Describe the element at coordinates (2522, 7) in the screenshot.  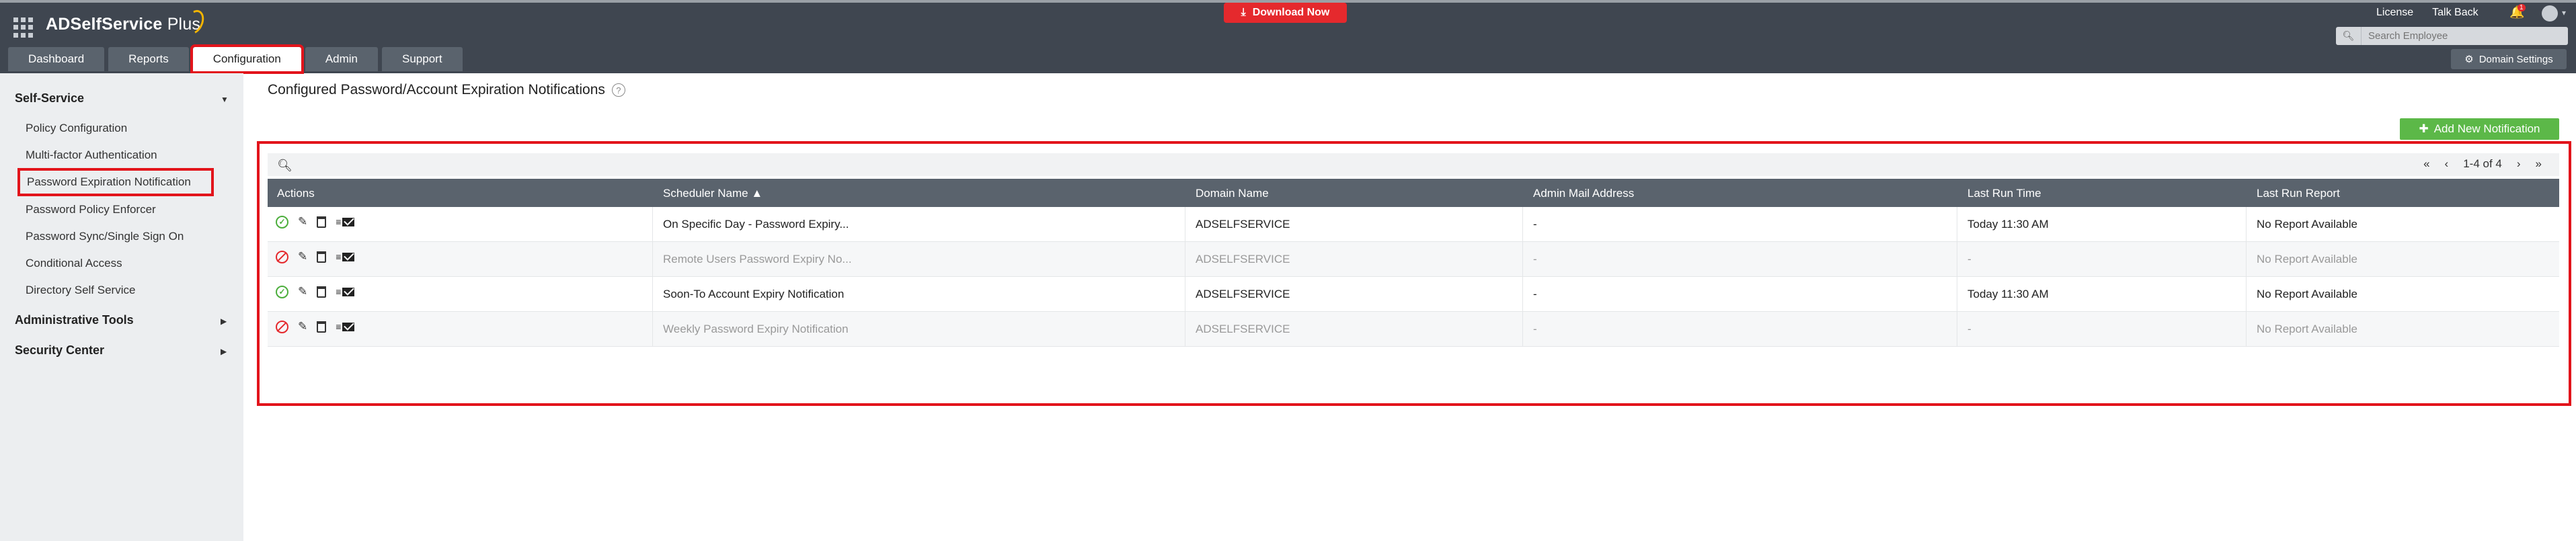
I see `notification-badge: 1` at that location.